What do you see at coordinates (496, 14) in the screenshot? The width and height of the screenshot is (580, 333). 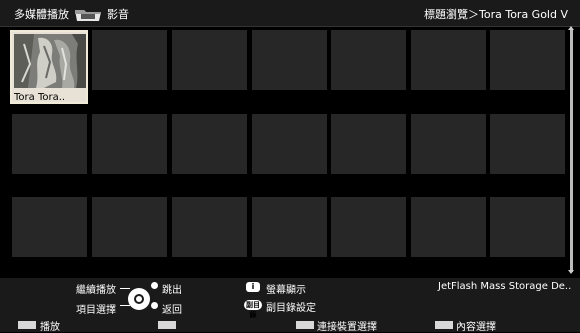 I see `breadcrumb: 標題瀏覽＞Tora Tora Gold V` at bounding box center [496, 14].